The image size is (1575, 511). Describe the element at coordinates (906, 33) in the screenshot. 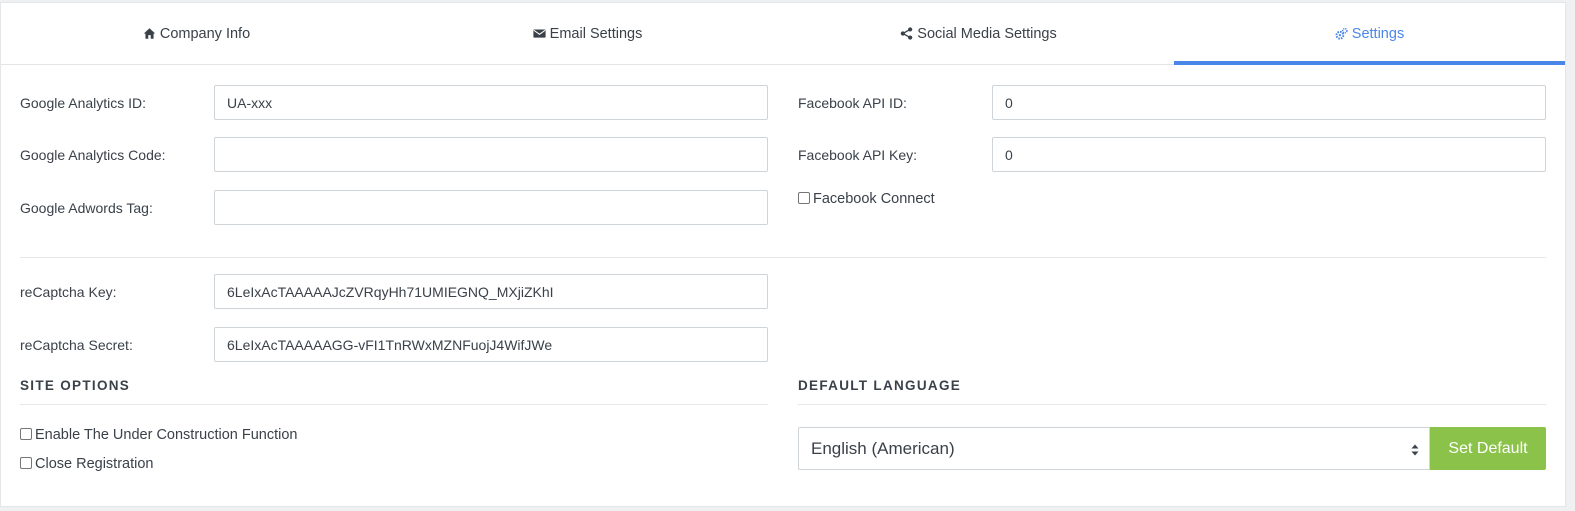

I see `share-icon` at that location.